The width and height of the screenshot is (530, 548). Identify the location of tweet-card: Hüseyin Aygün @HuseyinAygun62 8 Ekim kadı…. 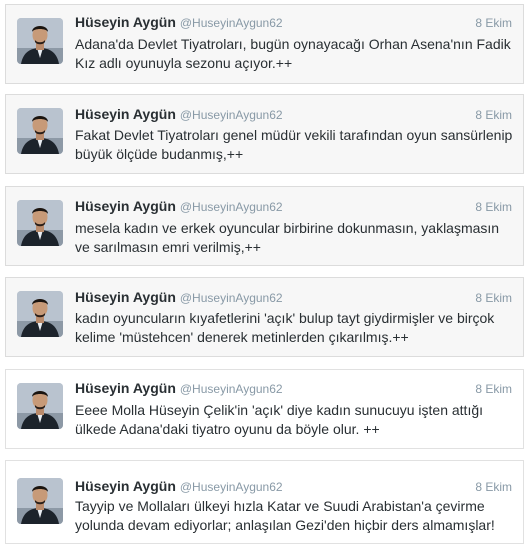
(264, 317).